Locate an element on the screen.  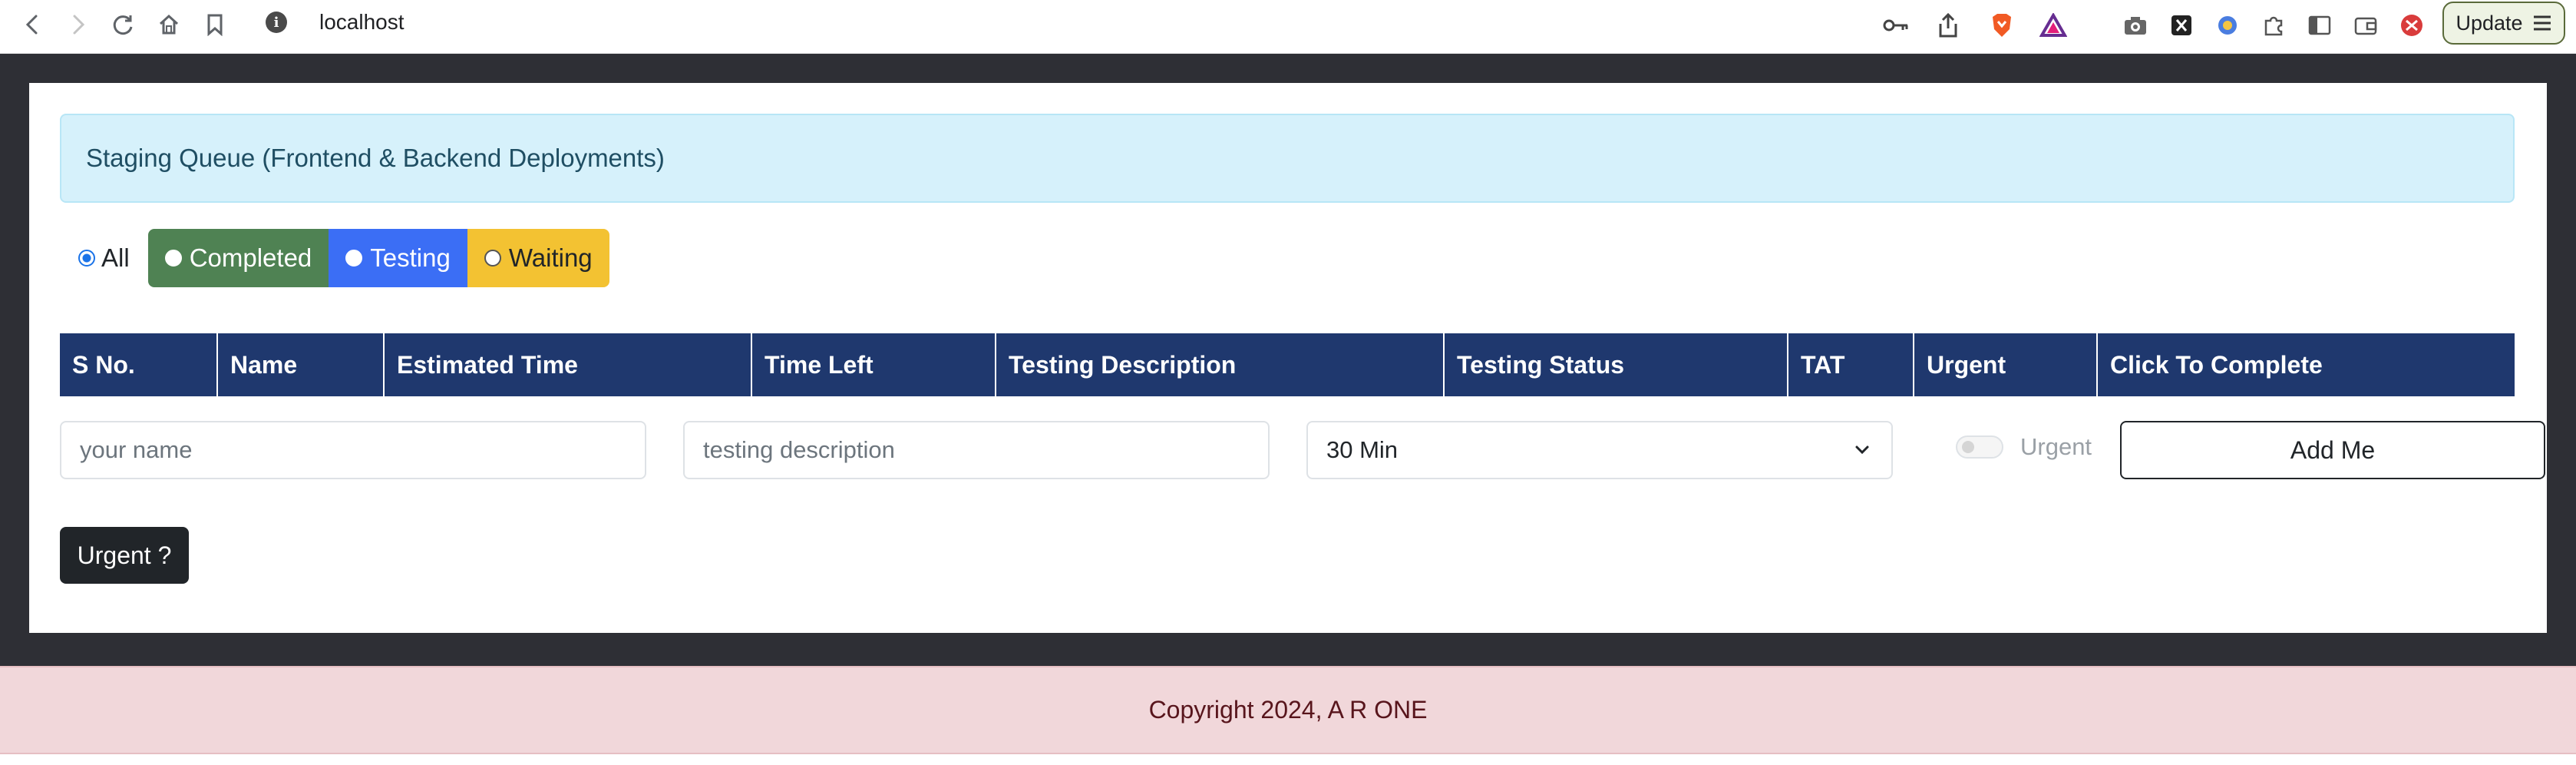
site-info-icon: i is located at coordinates (276, 23).